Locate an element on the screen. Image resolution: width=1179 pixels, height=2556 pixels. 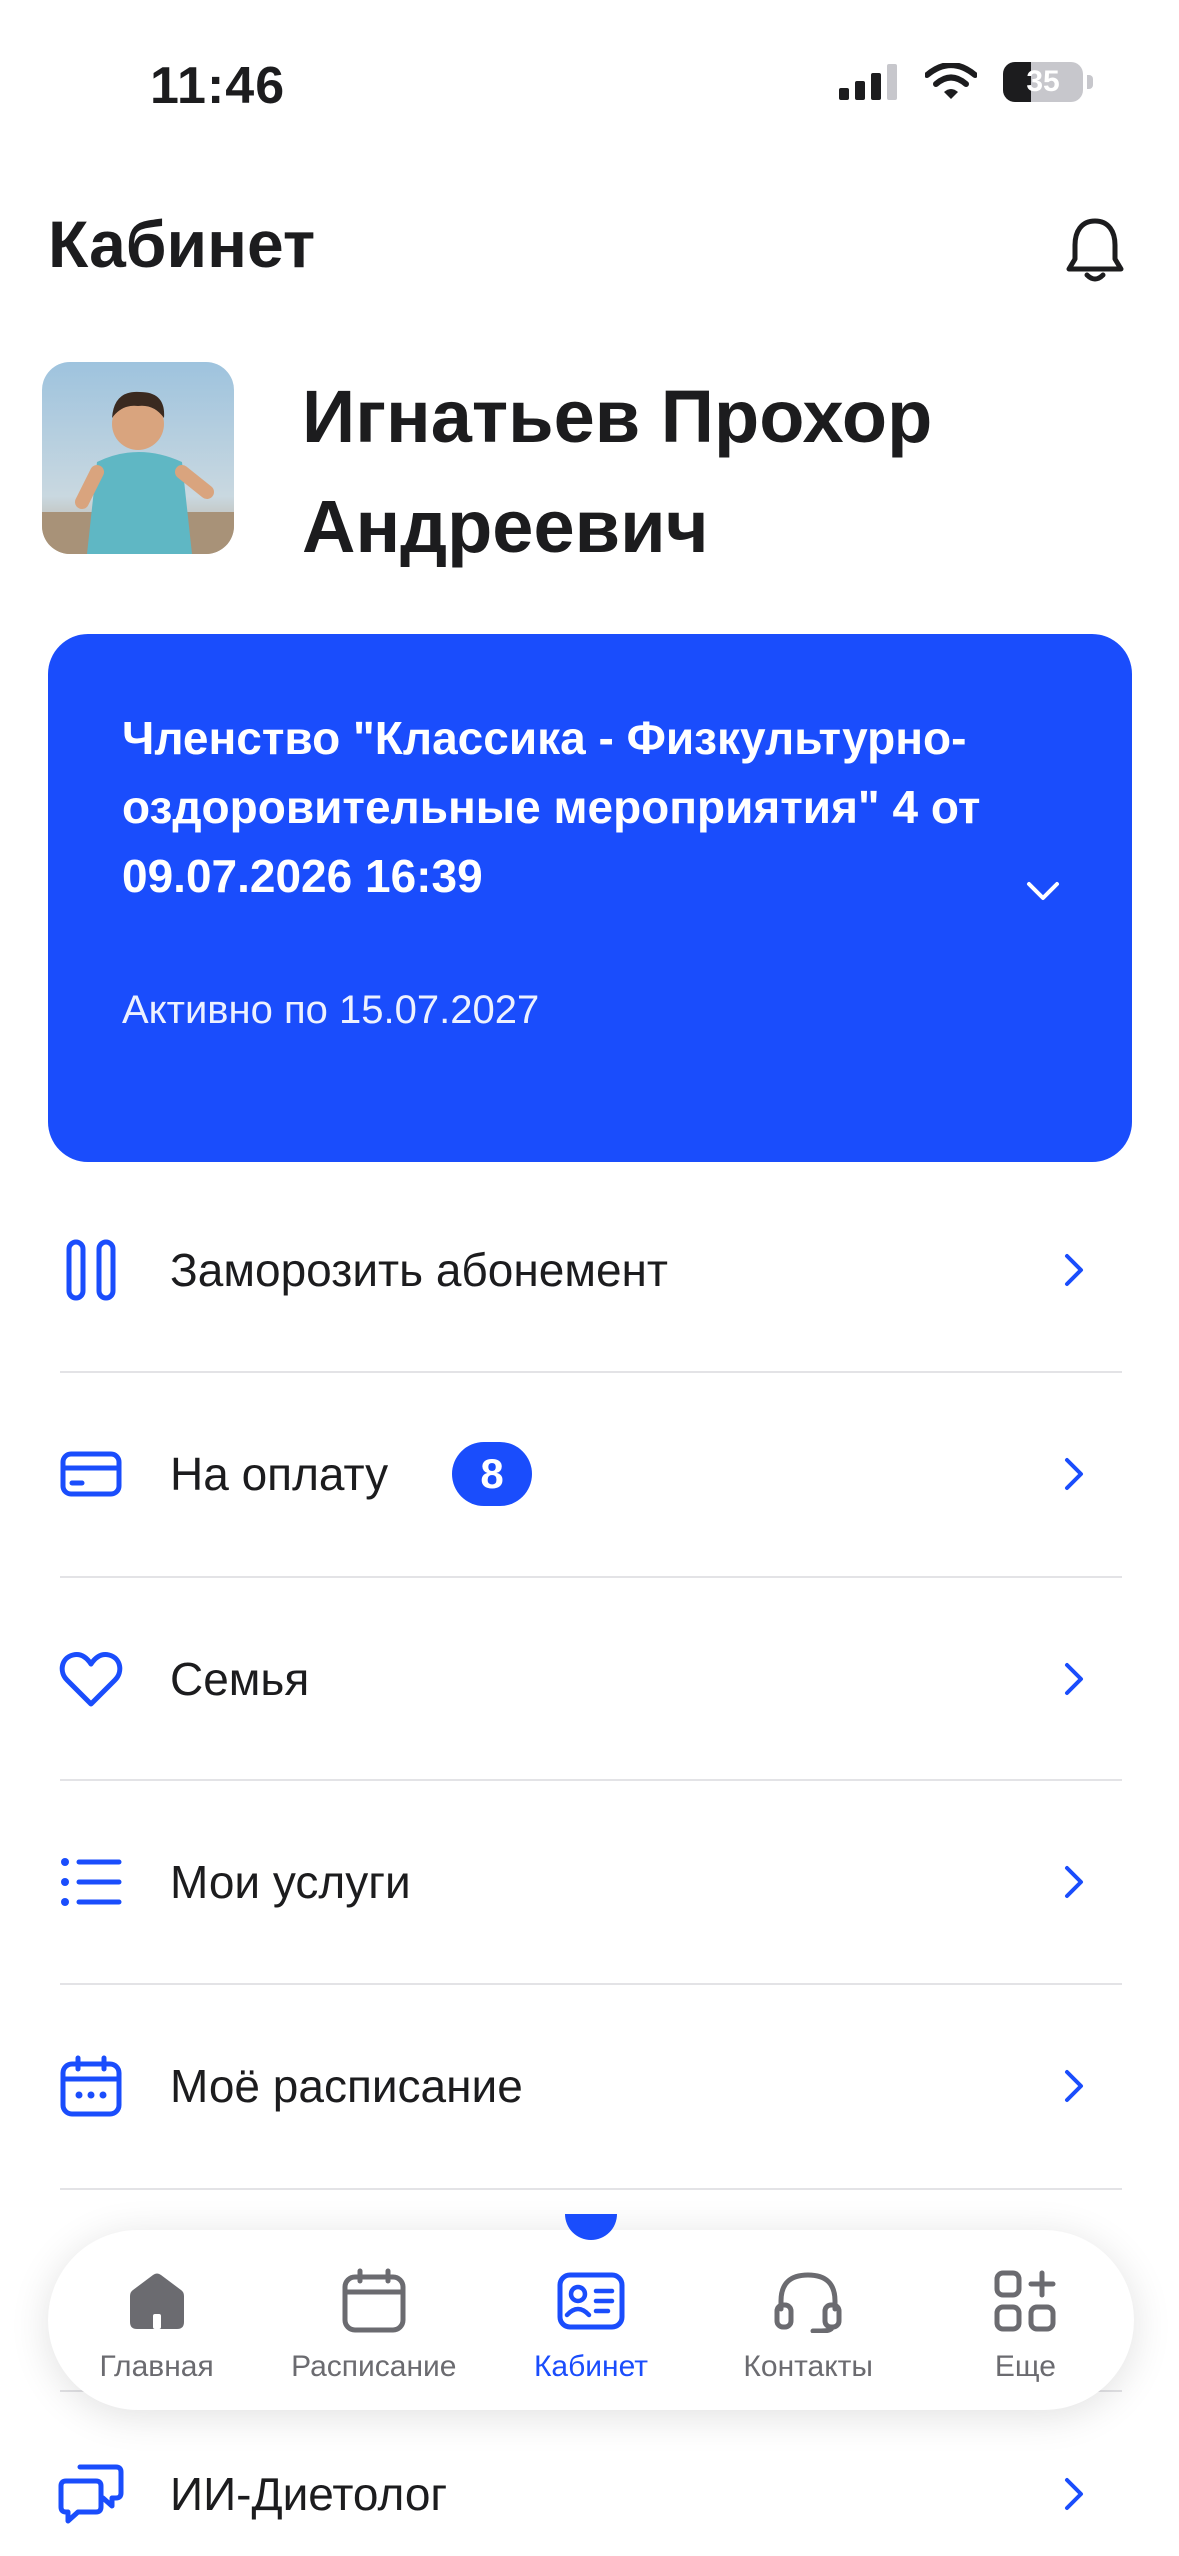
active-tab-indicator is located at coordinates (591, 2227).